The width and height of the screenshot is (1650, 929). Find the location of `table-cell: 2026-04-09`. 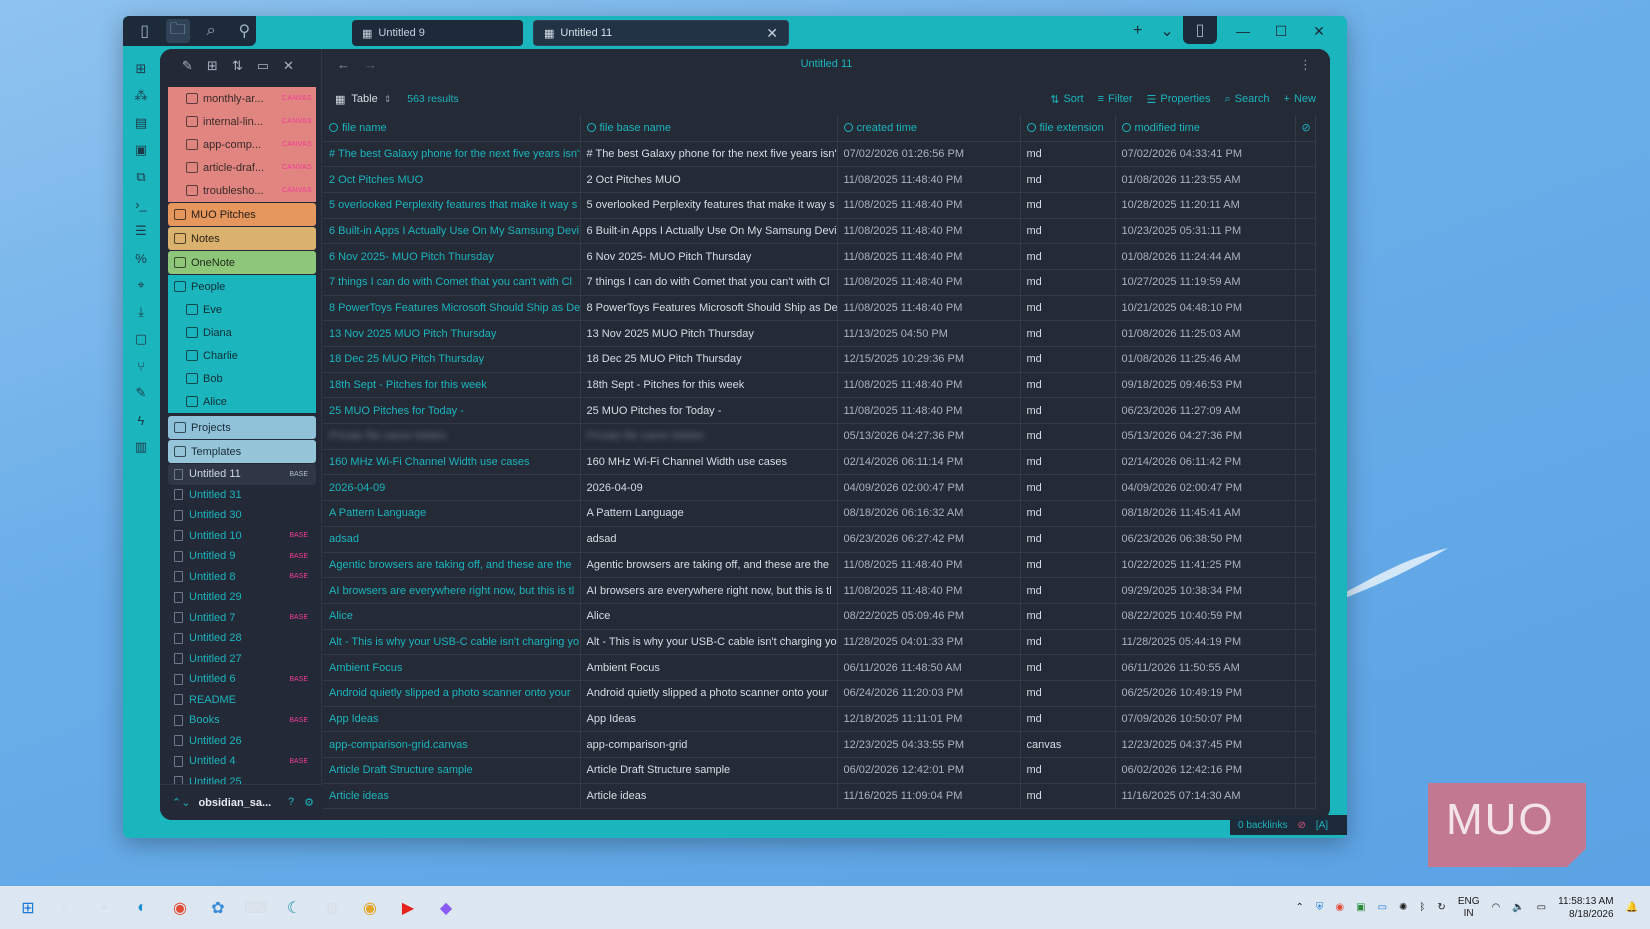

table-cell: 2026-04-09 is located at coordinates (452, 488).